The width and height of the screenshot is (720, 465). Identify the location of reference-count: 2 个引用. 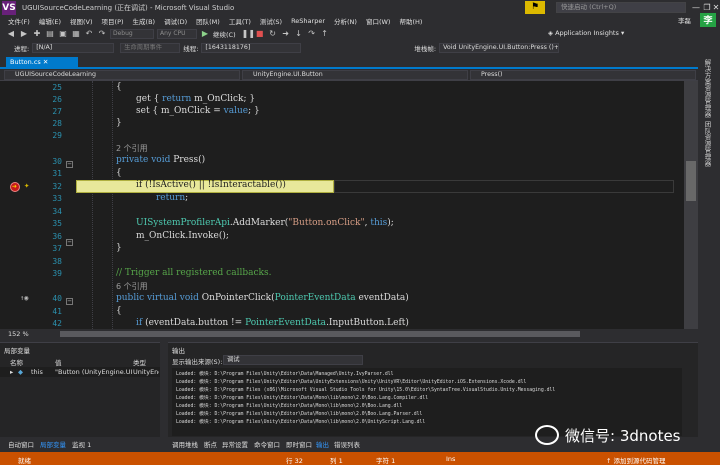
(132, 148).